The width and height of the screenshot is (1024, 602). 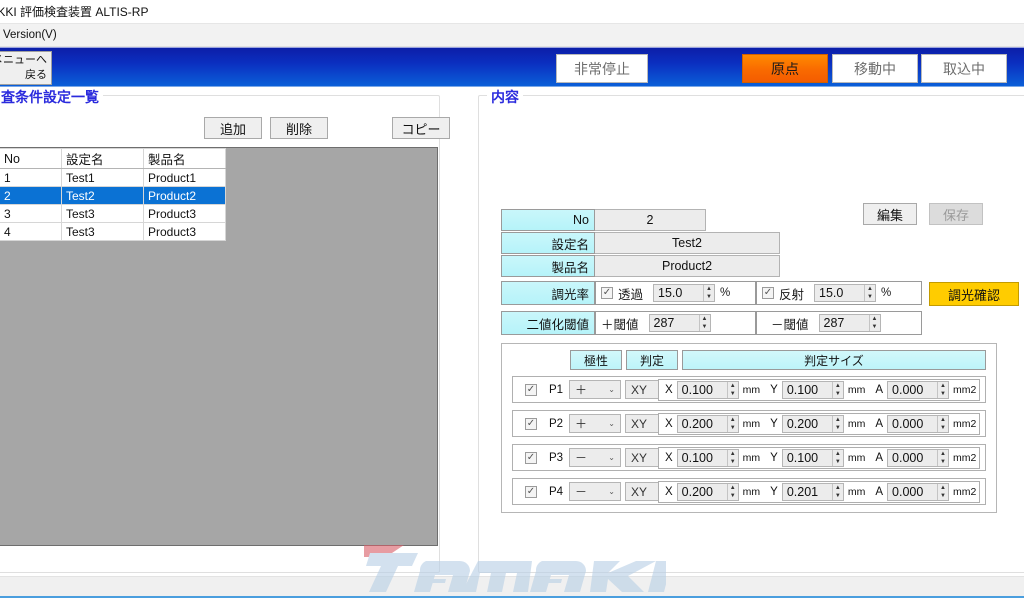 What do you see at coordinates (844, 323) in the screenshot?
I see `minus-threshold-value: 287` at bounding box center [844, 323].